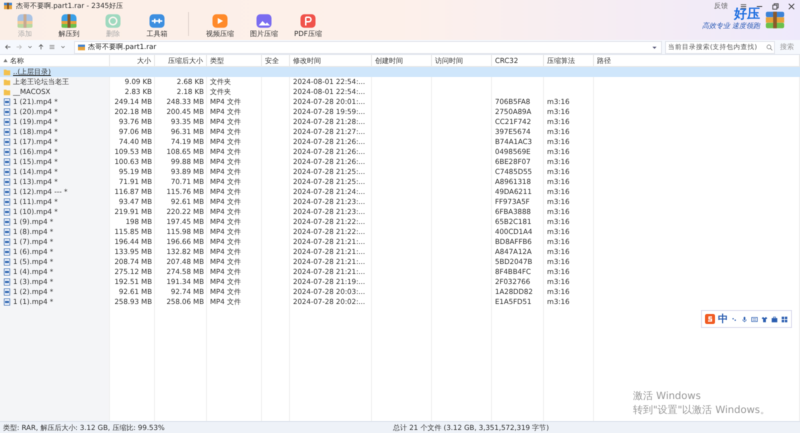  I want to click on ime-toolbar: 中, so click(746, 319).